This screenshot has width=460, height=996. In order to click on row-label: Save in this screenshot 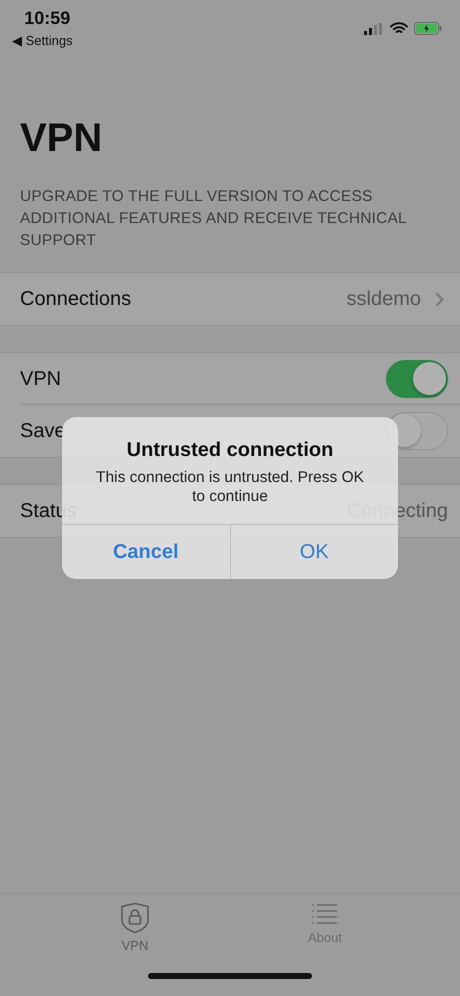, I will do `click(43, 431)`.